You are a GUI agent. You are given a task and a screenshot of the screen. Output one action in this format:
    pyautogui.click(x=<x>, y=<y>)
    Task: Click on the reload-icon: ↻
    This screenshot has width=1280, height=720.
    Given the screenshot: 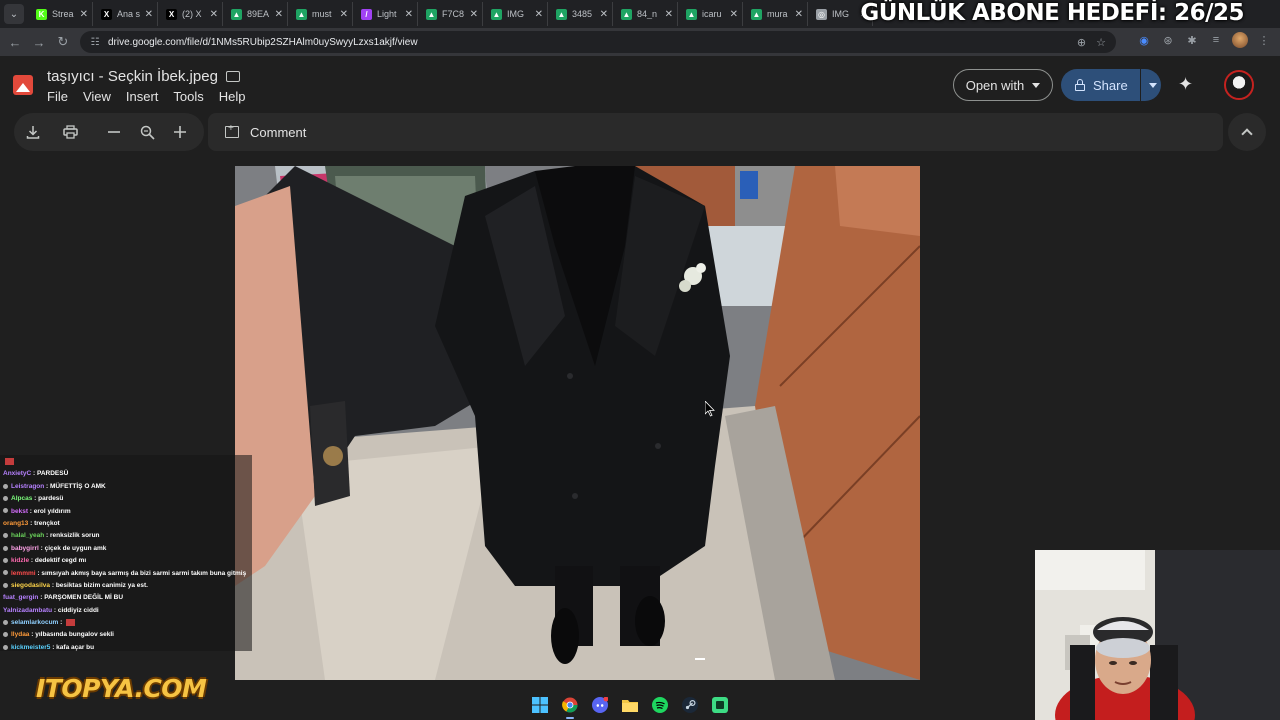 What is the action you would take?
    pyautogui.click(x=63, y=42)
    